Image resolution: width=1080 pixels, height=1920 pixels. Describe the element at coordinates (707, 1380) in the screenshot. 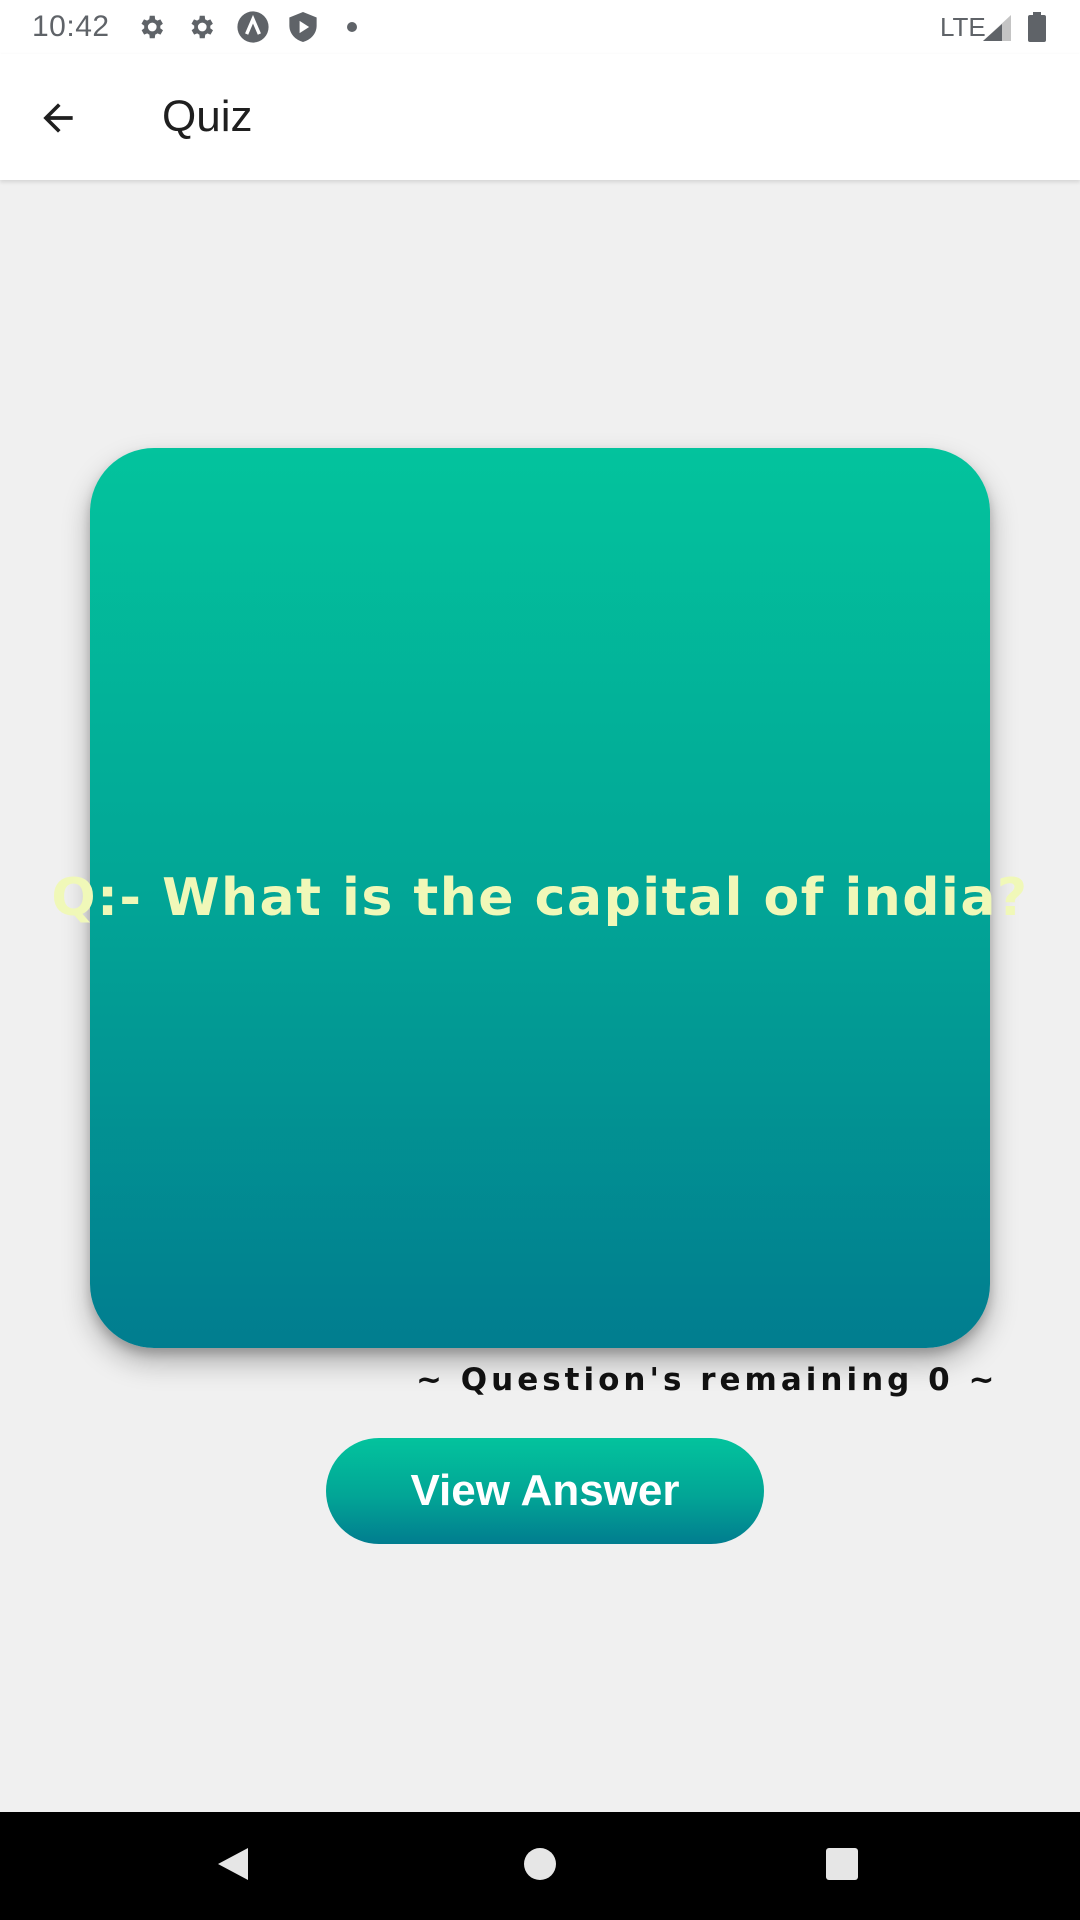

I see `questions-remaining-label: ~ Question's remaining 0 ~` at that location.